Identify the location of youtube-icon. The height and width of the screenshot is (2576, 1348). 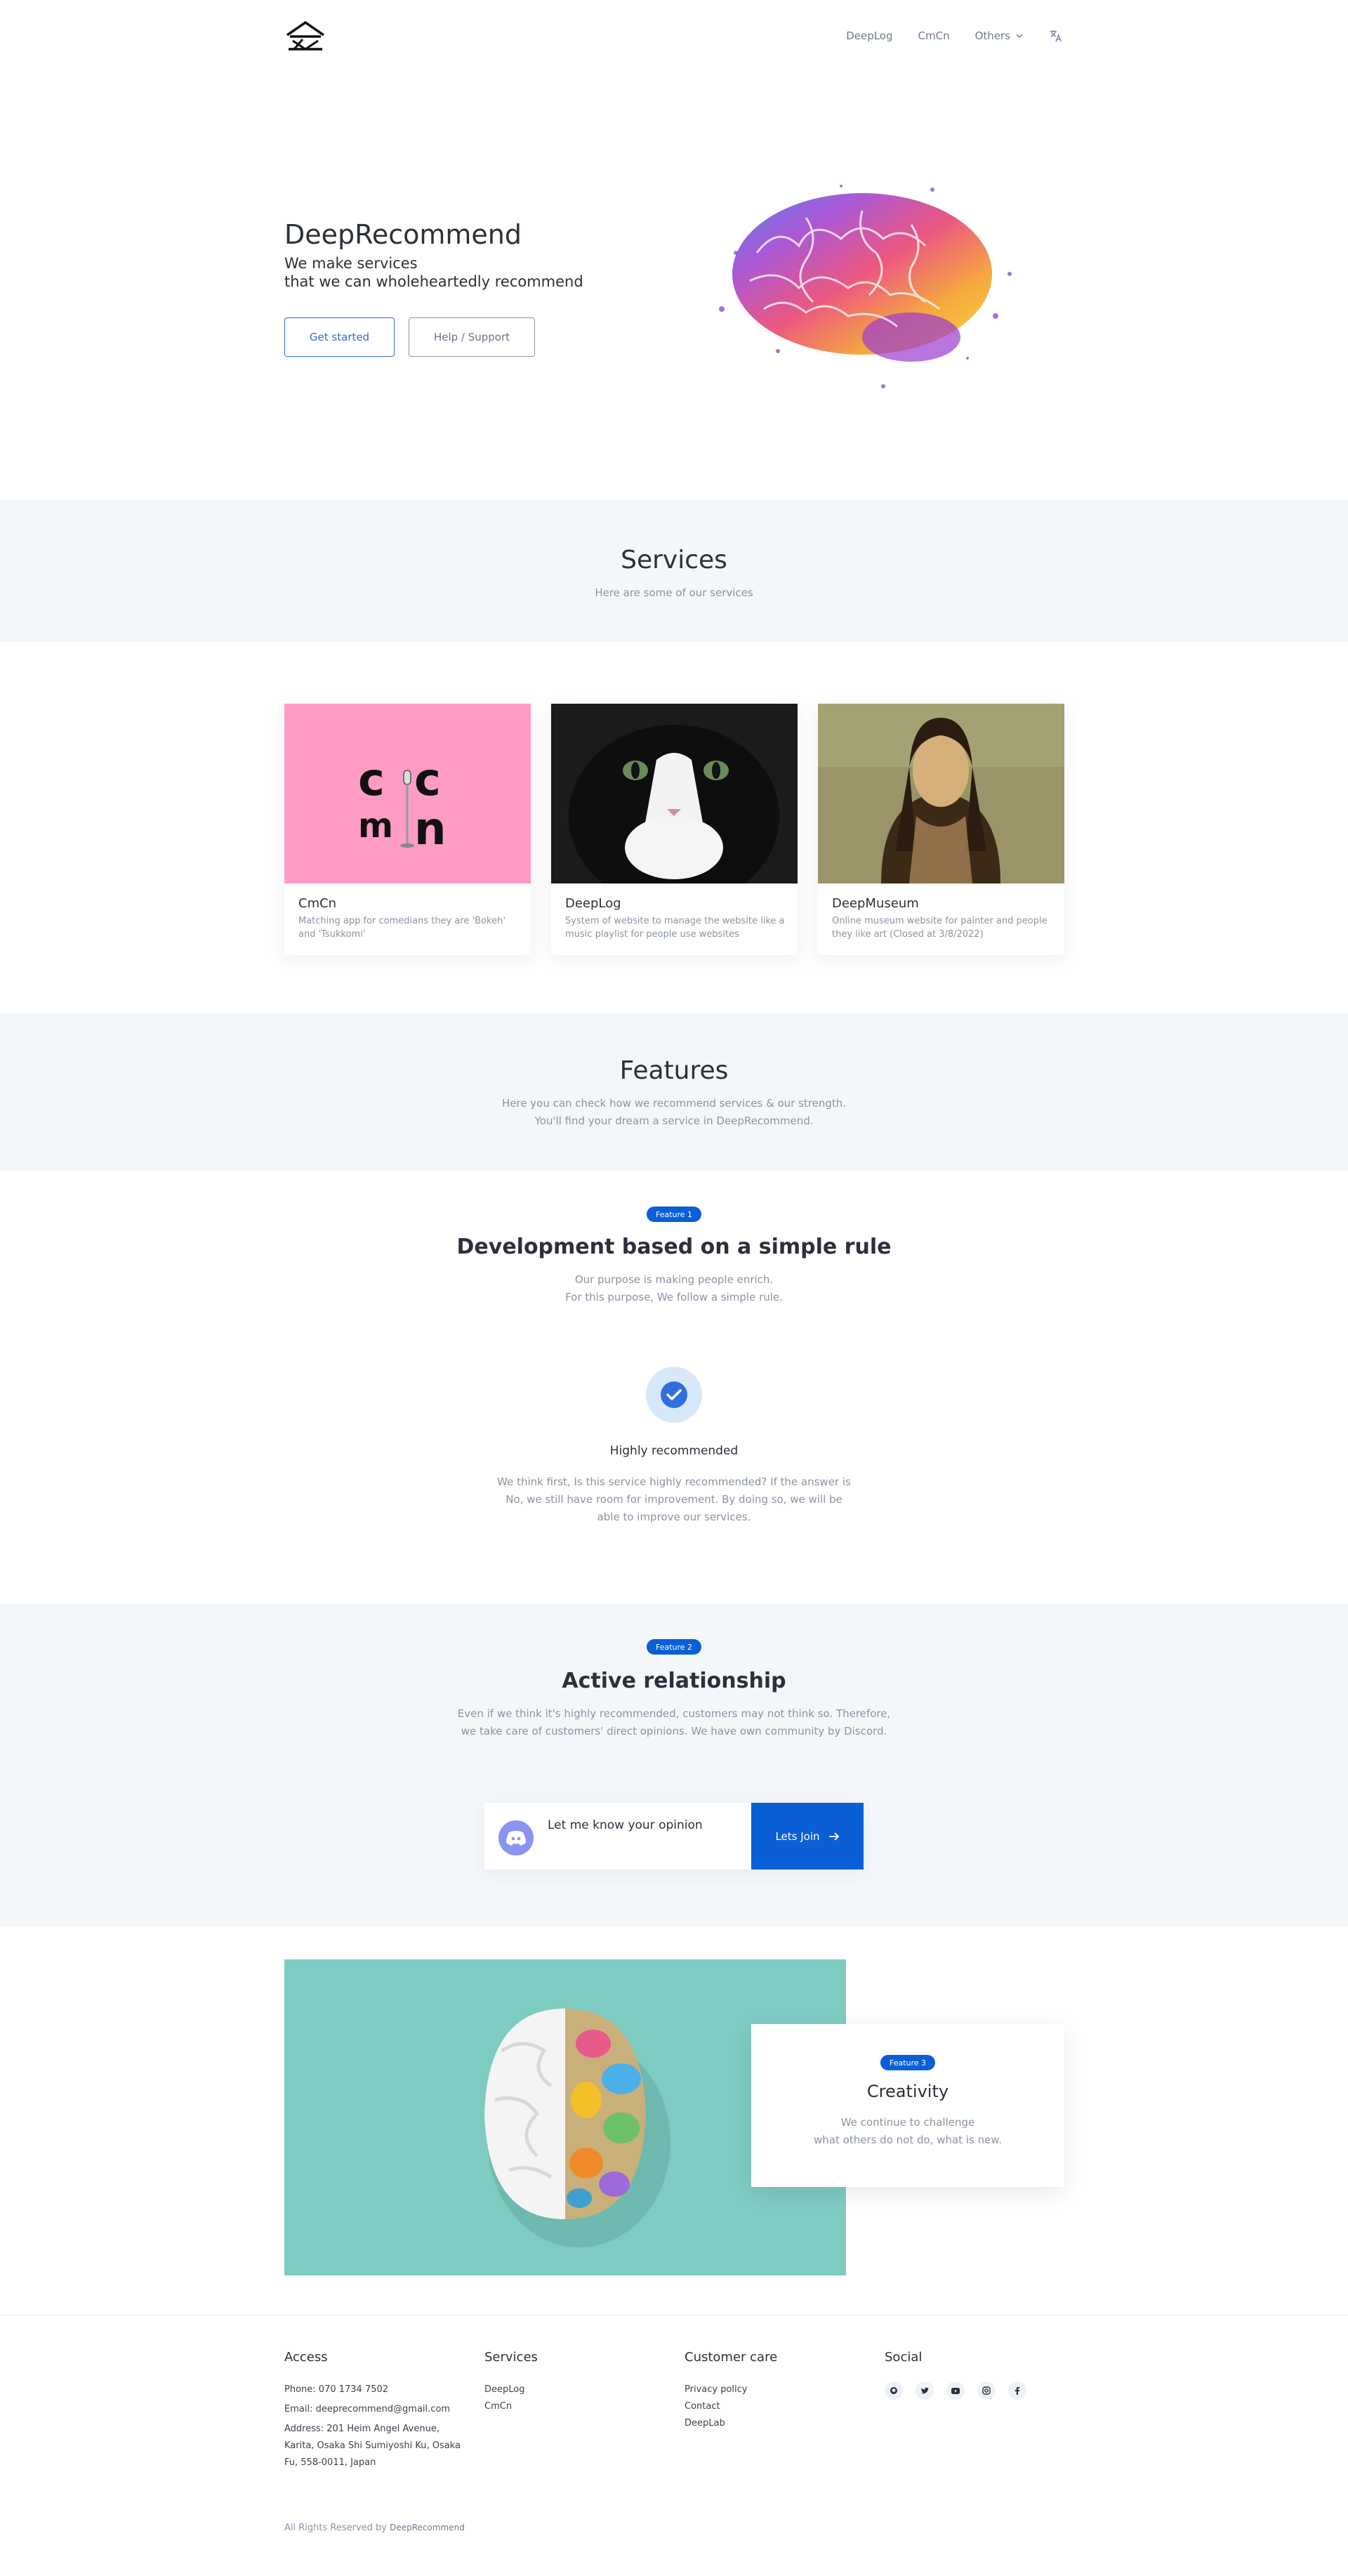
(955, 2390).